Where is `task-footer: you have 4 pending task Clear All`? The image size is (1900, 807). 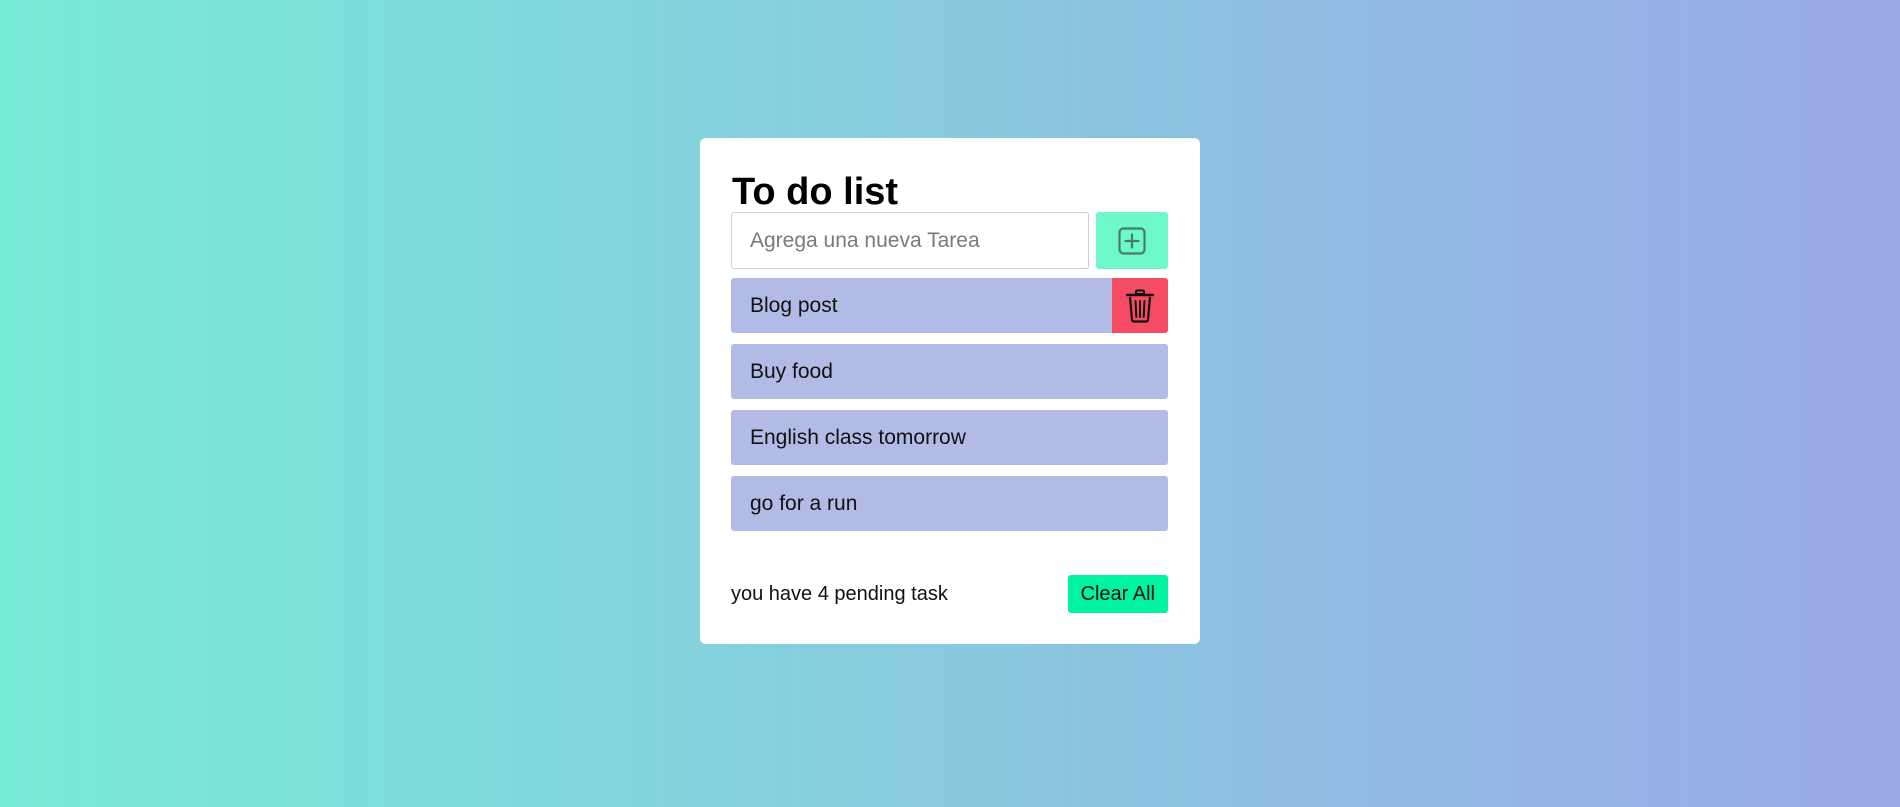 task-footer: you have 4 pending task Clear All is located at coordinates (949, 594).